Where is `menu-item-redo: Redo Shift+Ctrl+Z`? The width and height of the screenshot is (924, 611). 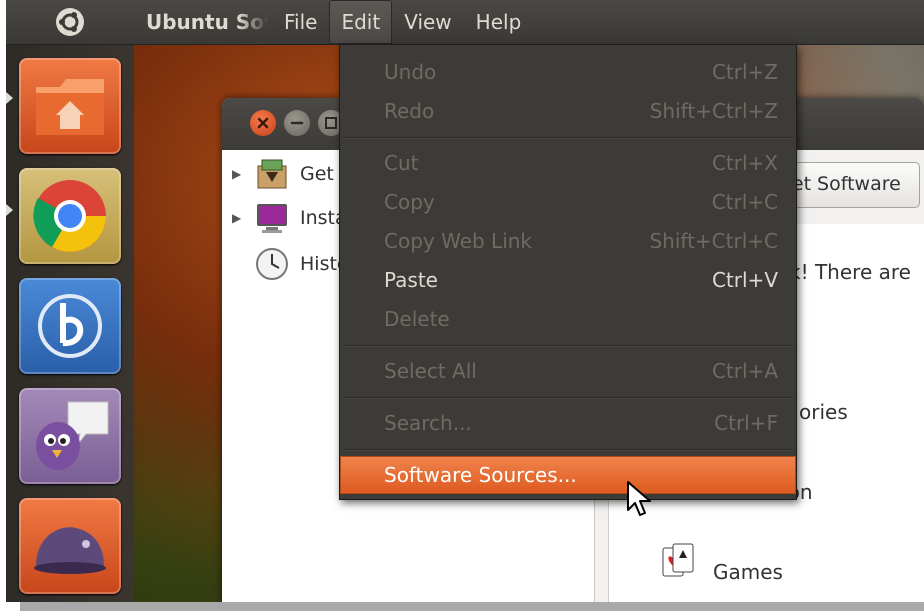
menu-item-redo: Redo Shift+Ctrl+Z is located at coordinates (568, 111).